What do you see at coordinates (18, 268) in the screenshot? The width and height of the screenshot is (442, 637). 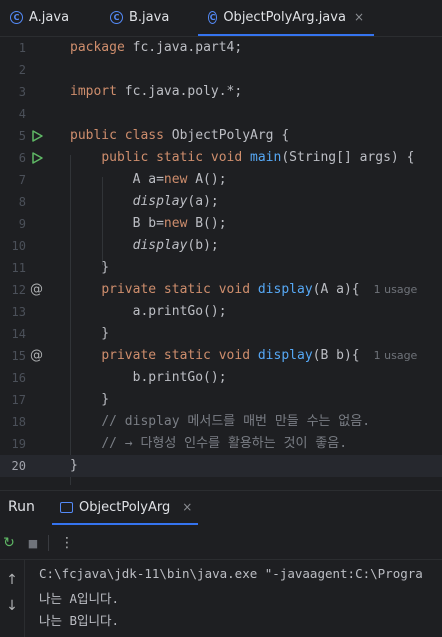 I see `line-number: 11` at bounding box center [18, 268].